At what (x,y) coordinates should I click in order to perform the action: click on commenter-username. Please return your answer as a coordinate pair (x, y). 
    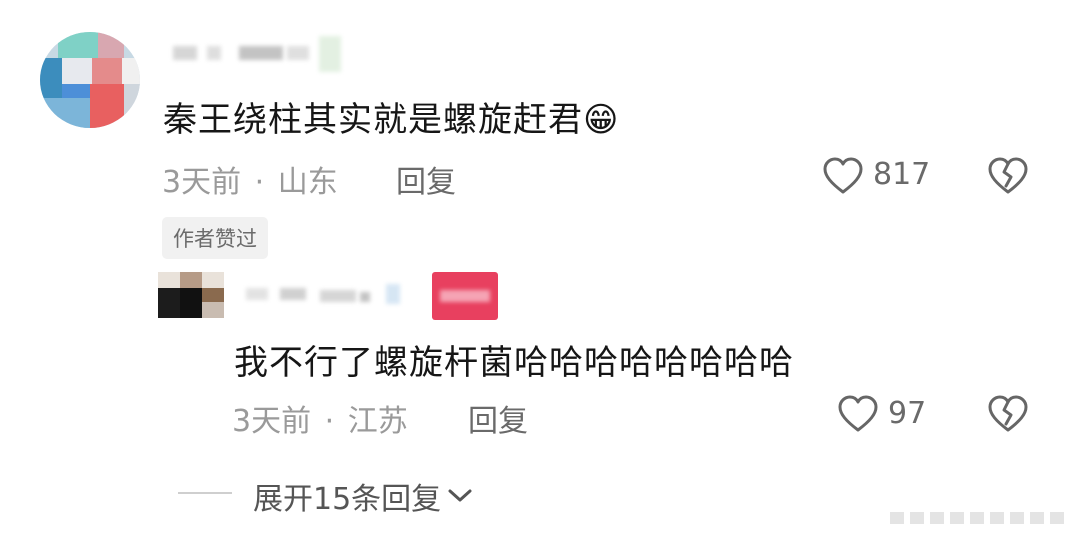
    Looking at the image, I should click on (260, 56).